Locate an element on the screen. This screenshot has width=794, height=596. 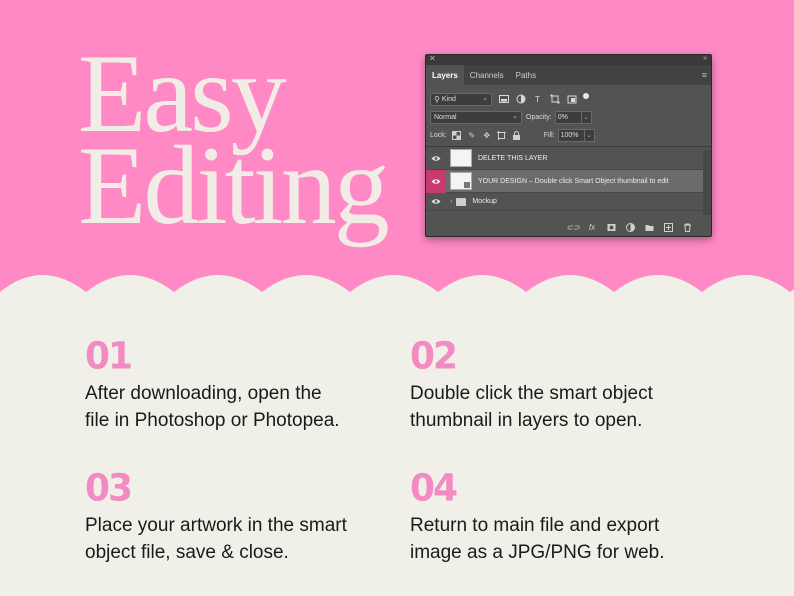
scalloped-edge is located at coordinates (397, 290).